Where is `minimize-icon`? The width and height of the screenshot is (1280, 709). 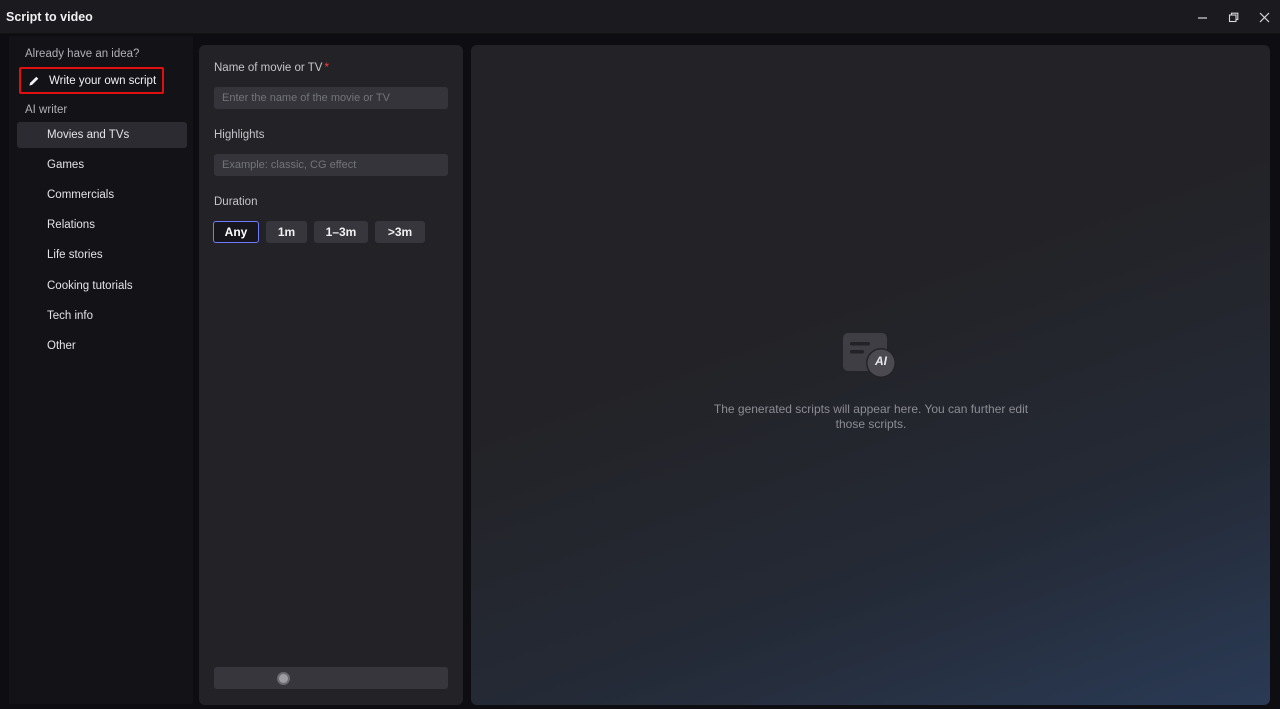
minimize-icon is located at coordinates (1202, 17).